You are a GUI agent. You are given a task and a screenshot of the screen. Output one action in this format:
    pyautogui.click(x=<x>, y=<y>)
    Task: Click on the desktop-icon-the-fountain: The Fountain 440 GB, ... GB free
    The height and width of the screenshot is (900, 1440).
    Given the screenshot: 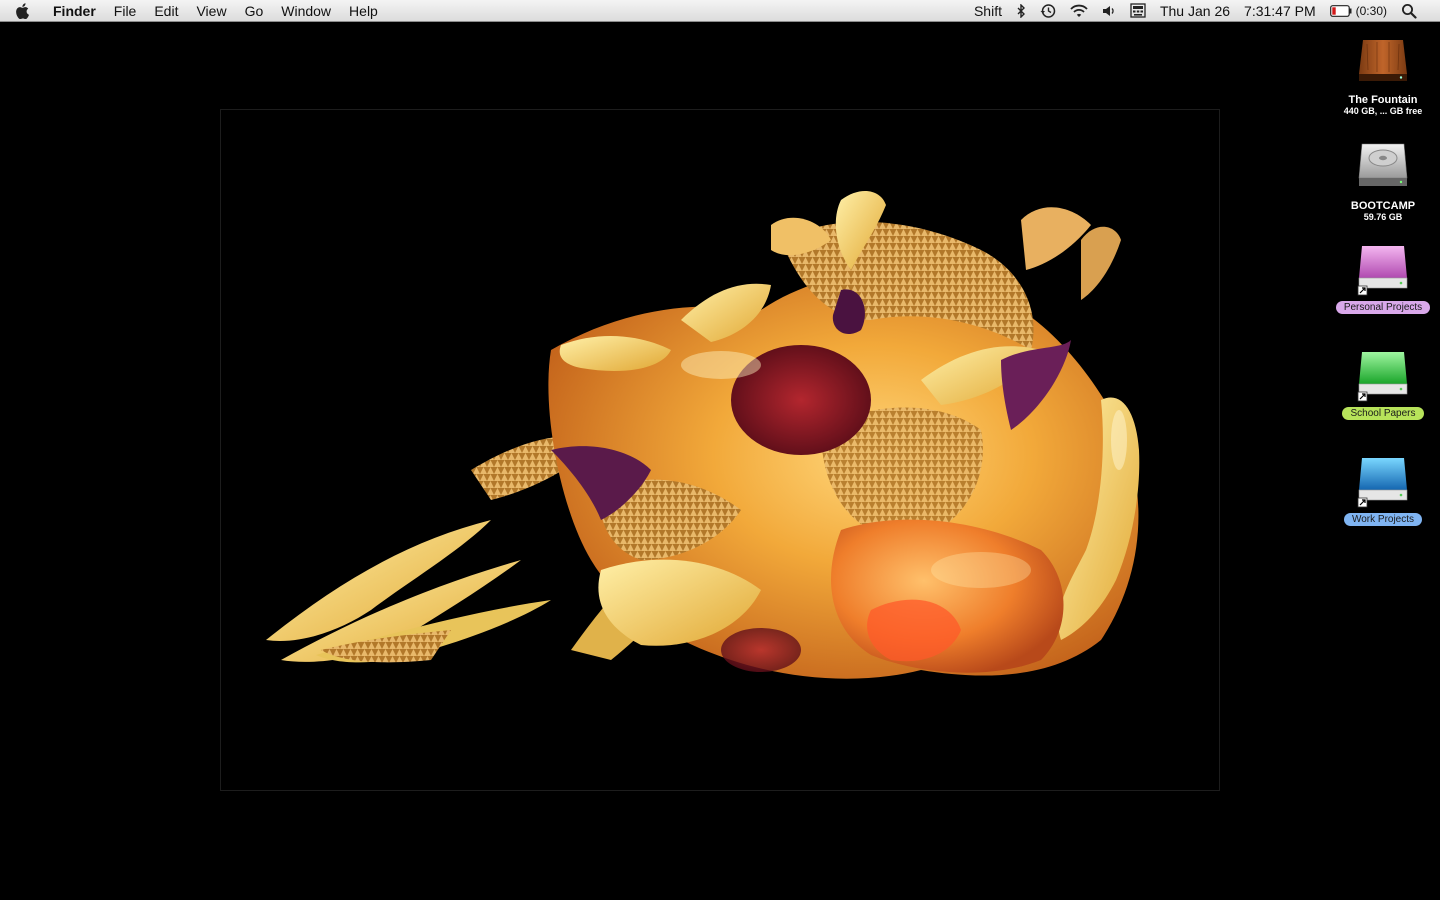 What is the action you would take?
    pyautogui.click(x=1383, y=75)
    